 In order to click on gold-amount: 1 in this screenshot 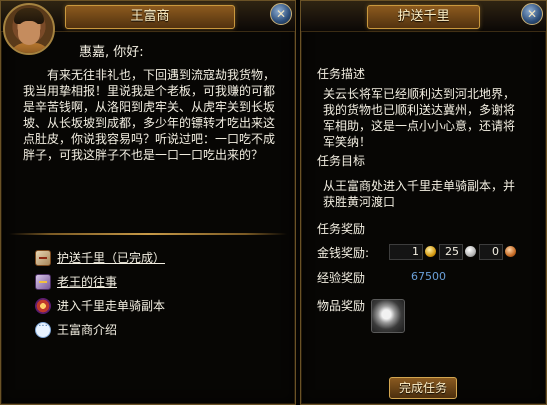, I will do `click(406, 252)`.